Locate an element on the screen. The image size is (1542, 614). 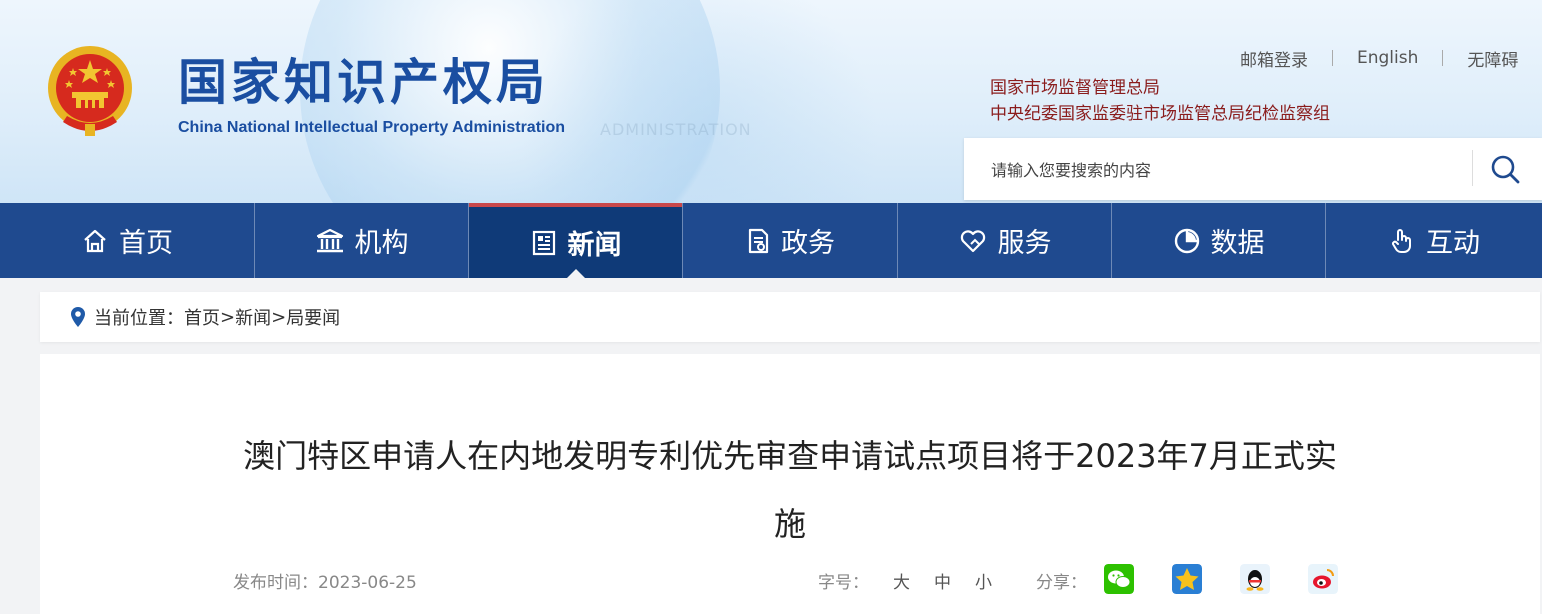
nav-label: 新闻 is located at coordinates (594, 245).